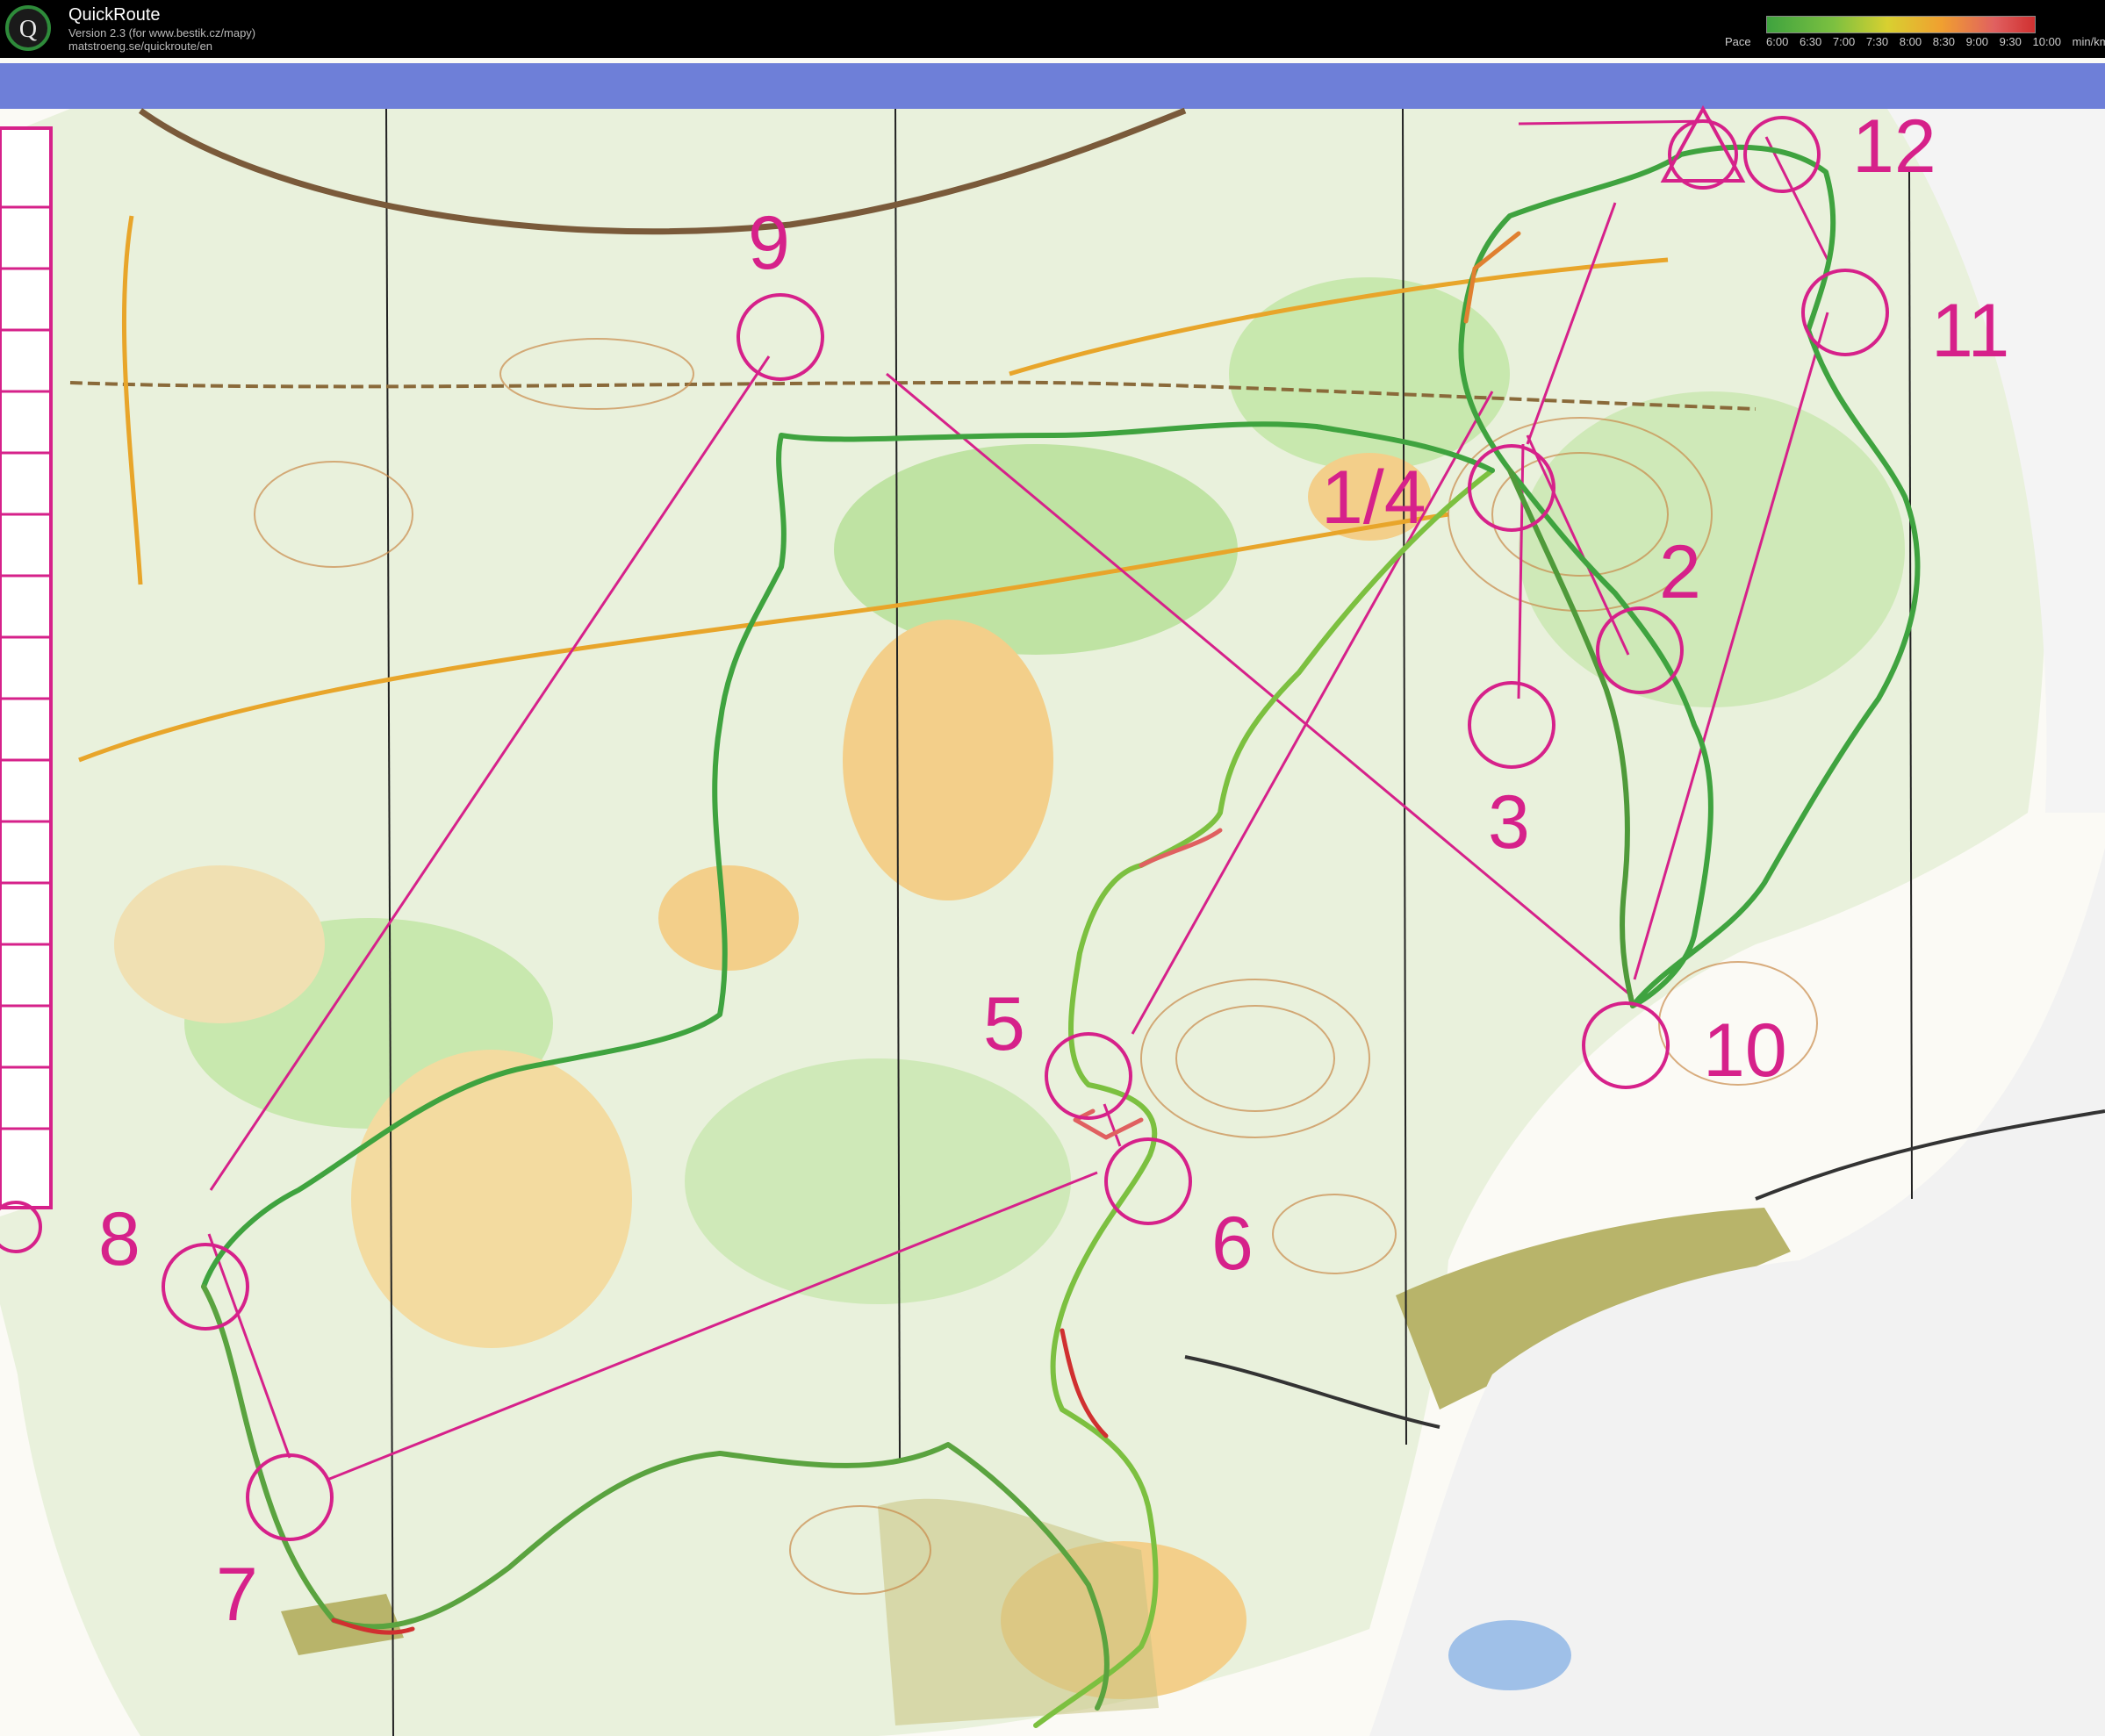 This screenshot has height=1736, width=2105. What do you see at coordinates (162, 32) in the screenshot?
I see `app-version: Version 2.3 (for www.bestik.cz/mapy)` at bounding box center [162, 32].